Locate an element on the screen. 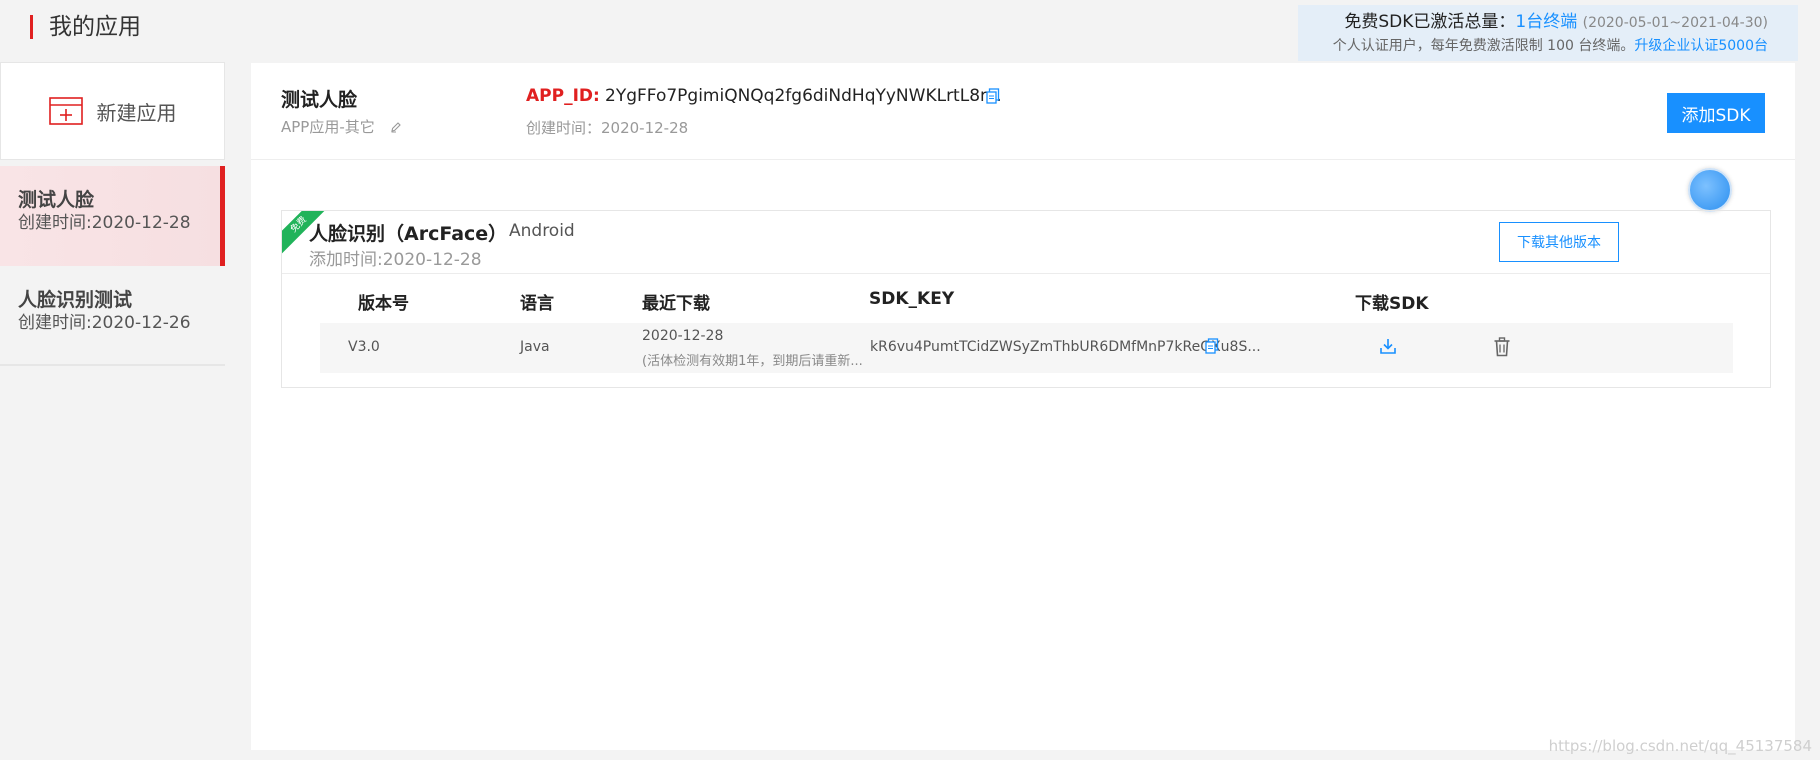 This screenshot has height=760, width=1820. new-app-label: 新建应用 is located at coordinates (136, 112).